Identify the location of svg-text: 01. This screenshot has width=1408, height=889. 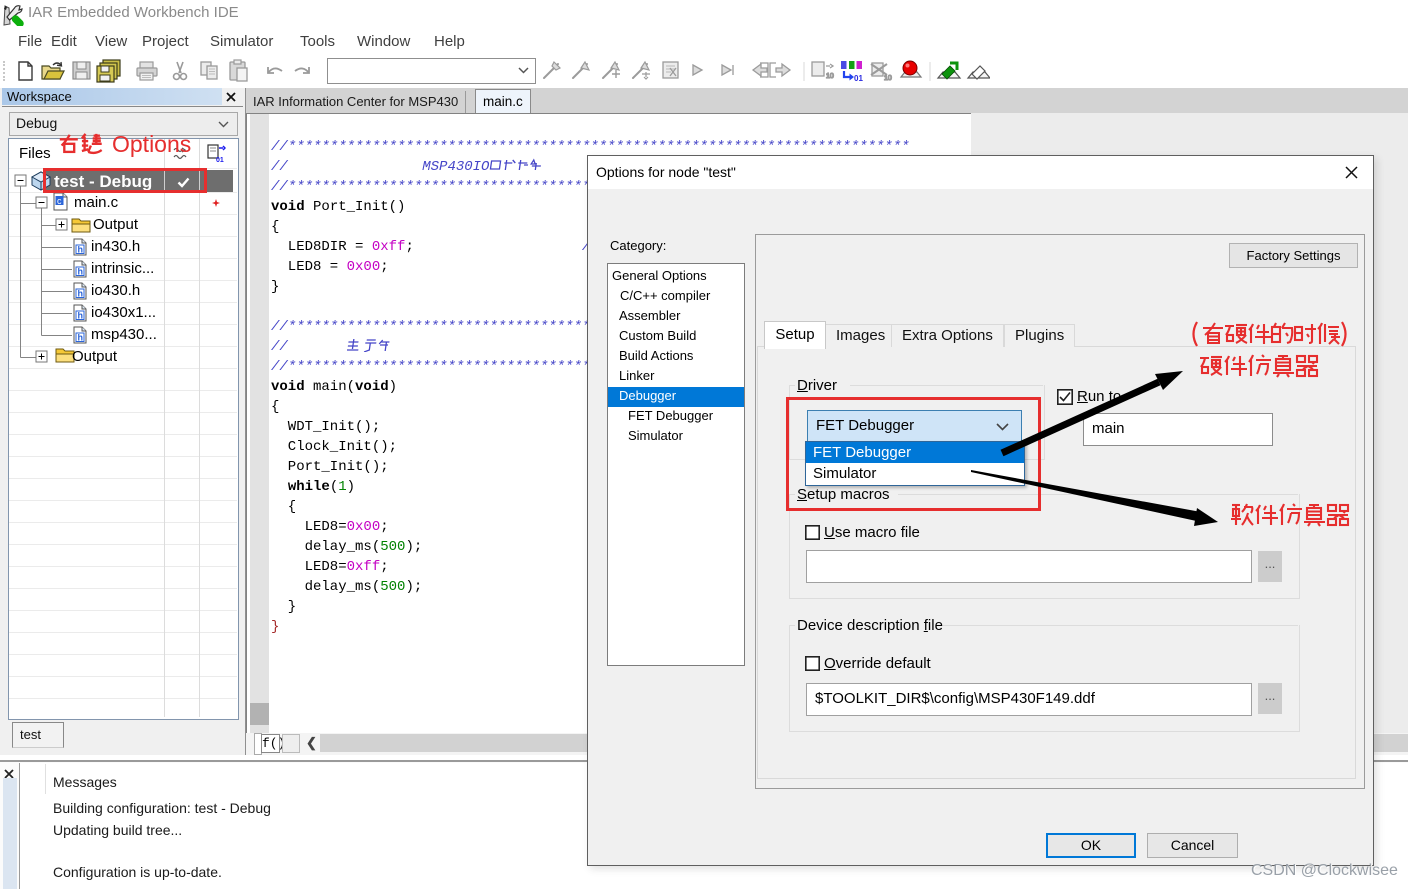
(858, 78).